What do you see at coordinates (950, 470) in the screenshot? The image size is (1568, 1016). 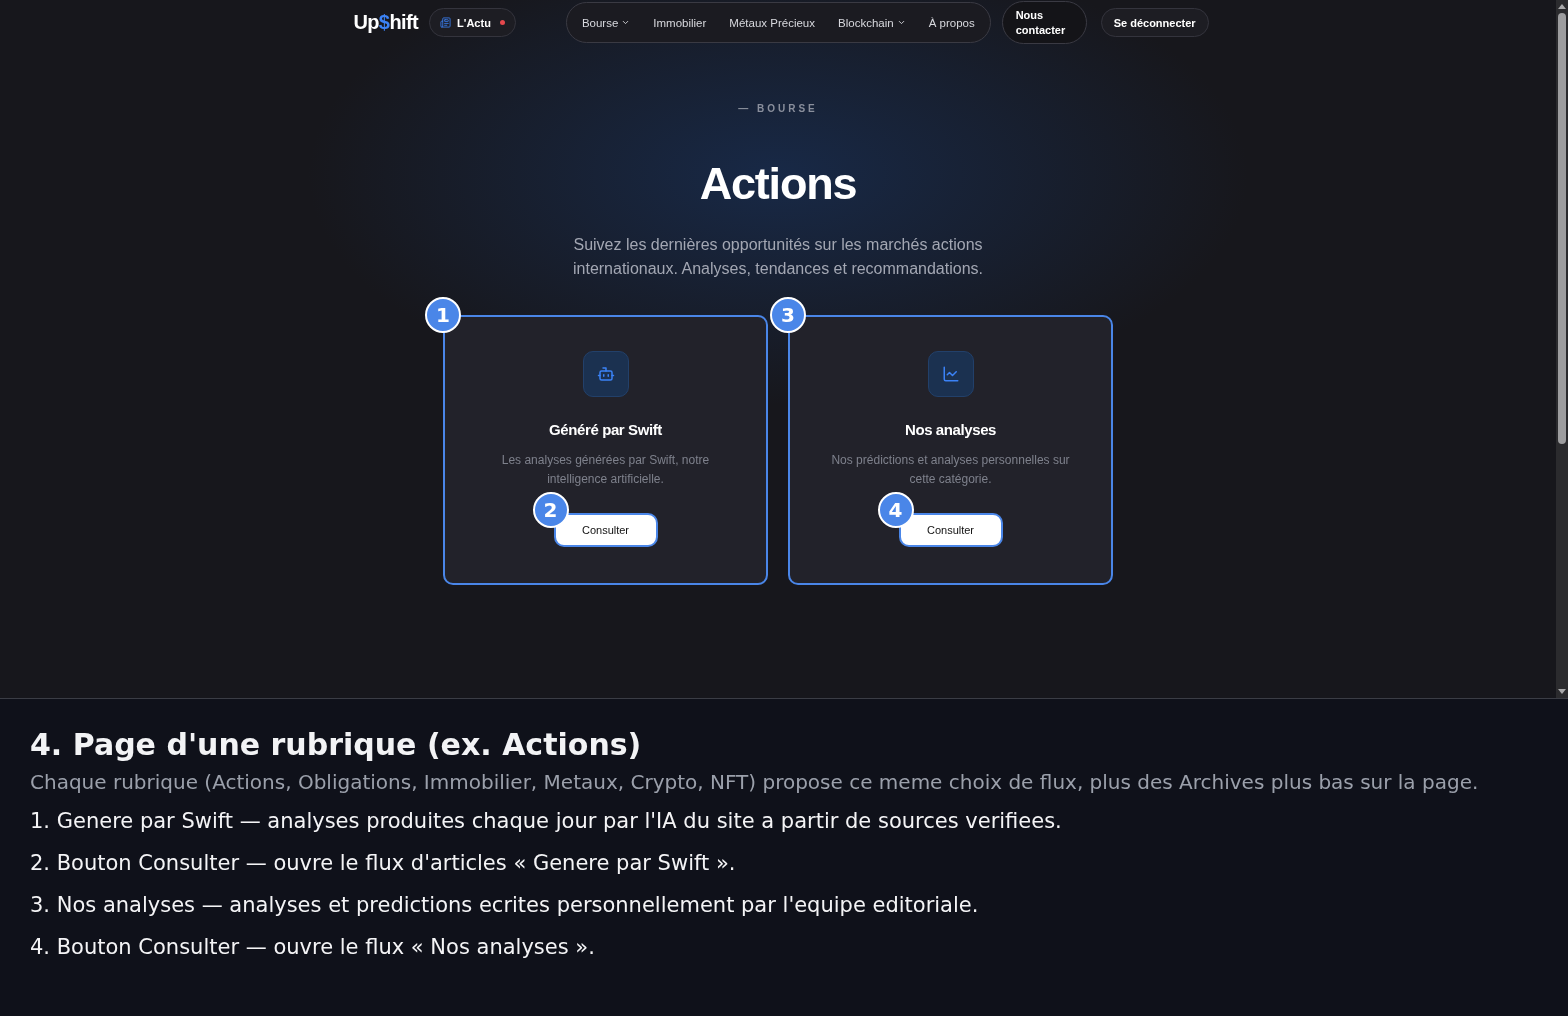 I see `card-description: Nos prédictions et analyses personnelles sur cette catégorie.` at bounding box center [950, 470].